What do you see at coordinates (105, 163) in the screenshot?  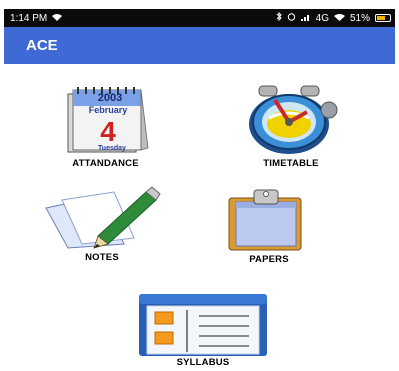 I see `tile-label: ATTANDANCE` at bounding box center [105, 163].